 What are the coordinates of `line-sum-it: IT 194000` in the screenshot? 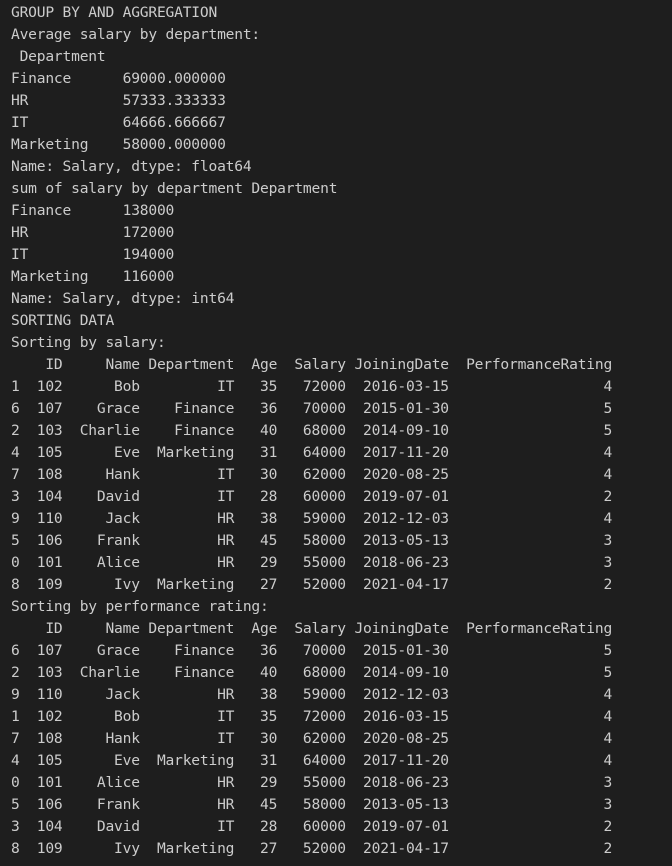 It's located at (93, 254).